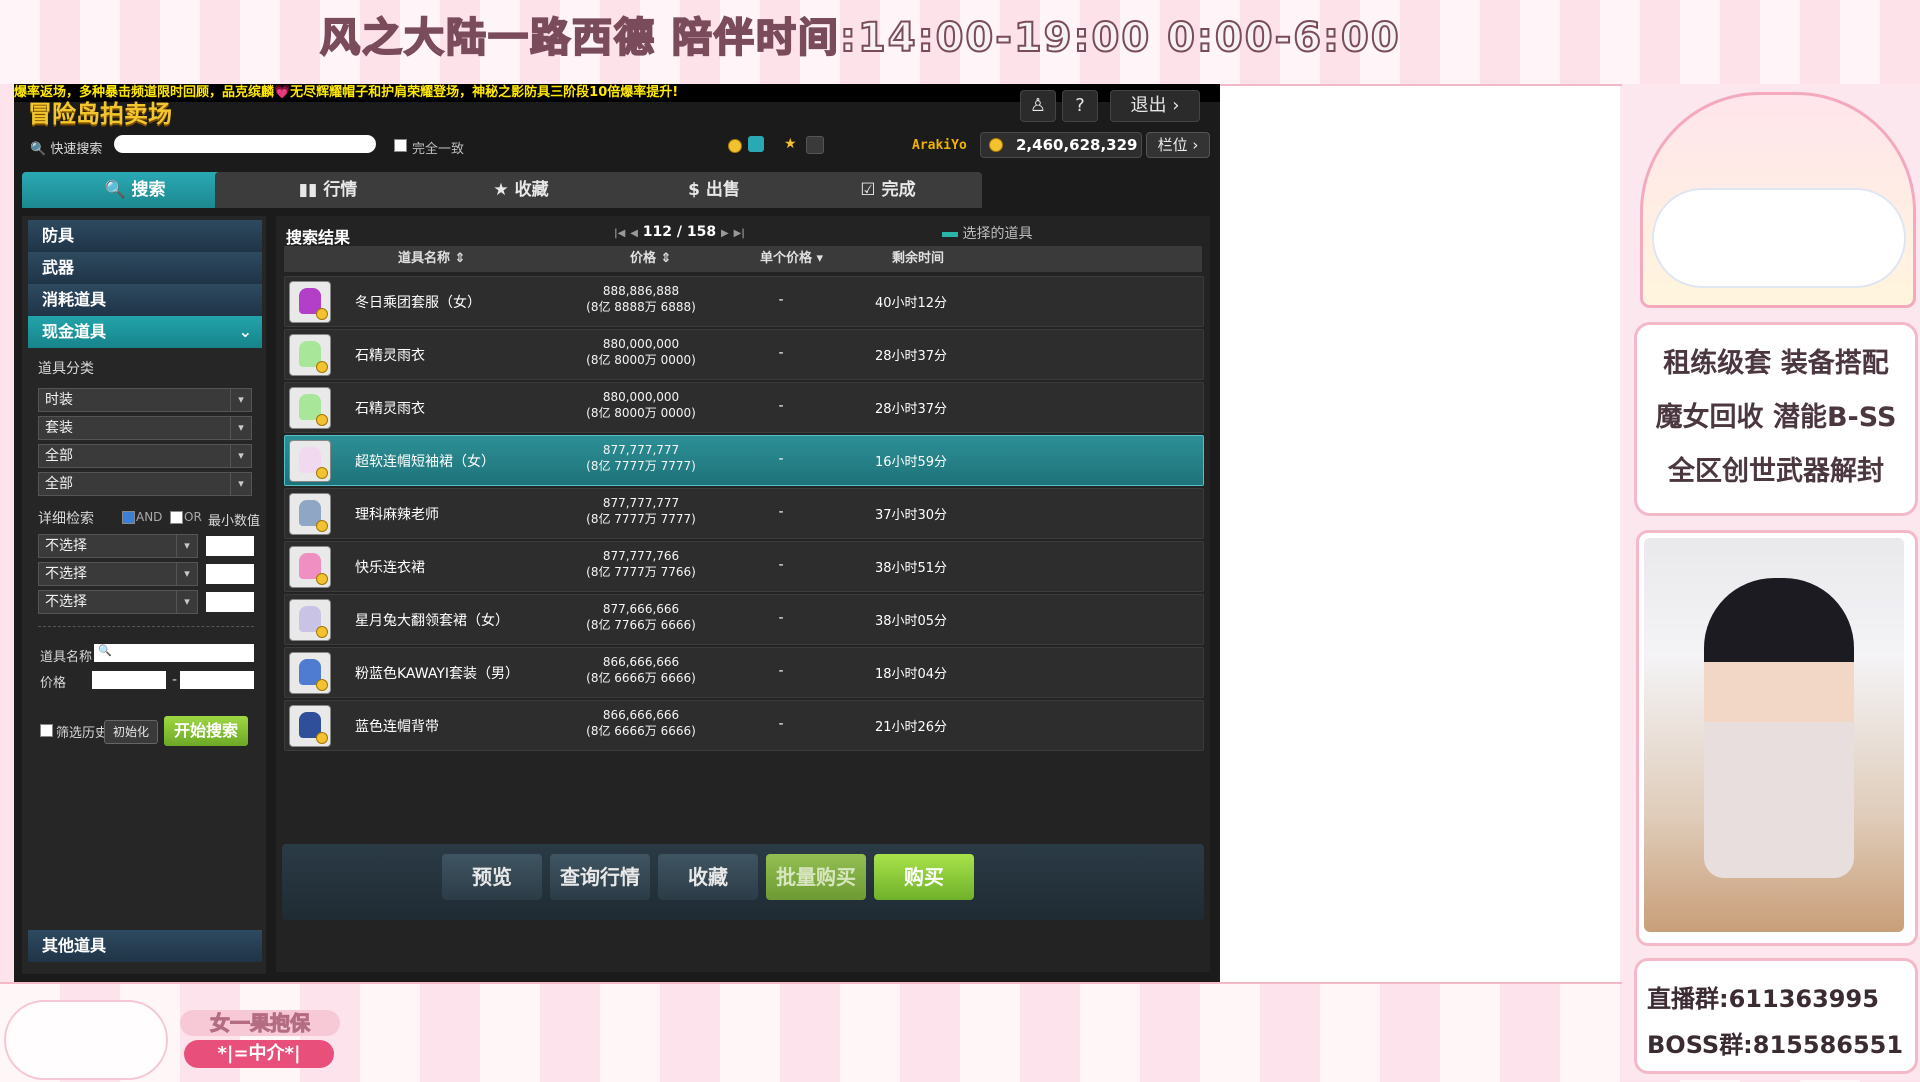 The height and width of the screenshot is (1082, 1920). Describe the element at coordinates (743, 259) in the screenshot. I see `table-header: 道具名称 ⇕ 价格 ⇕ 单个价格 ▾ 剩余时间` at that location.